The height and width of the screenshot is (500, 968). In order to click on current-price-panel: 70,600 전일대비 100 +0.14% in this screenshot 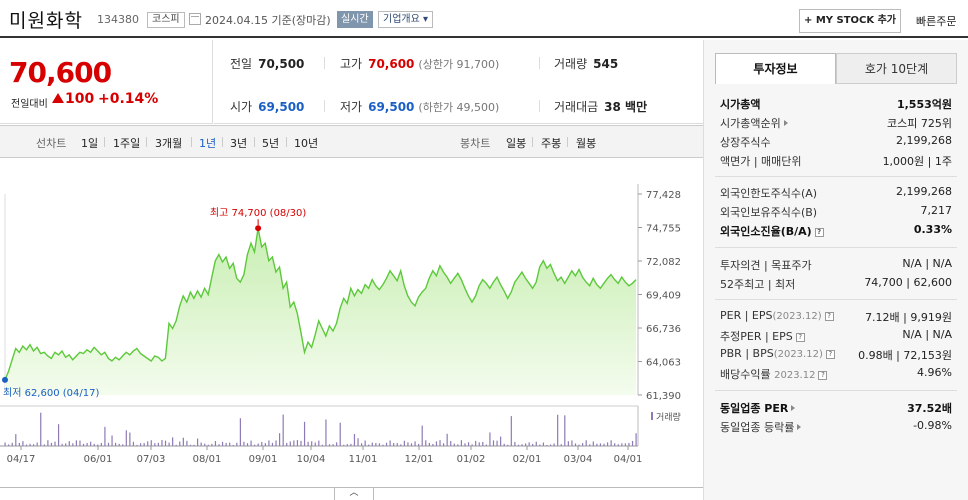, I will do `click(106, 82)`.